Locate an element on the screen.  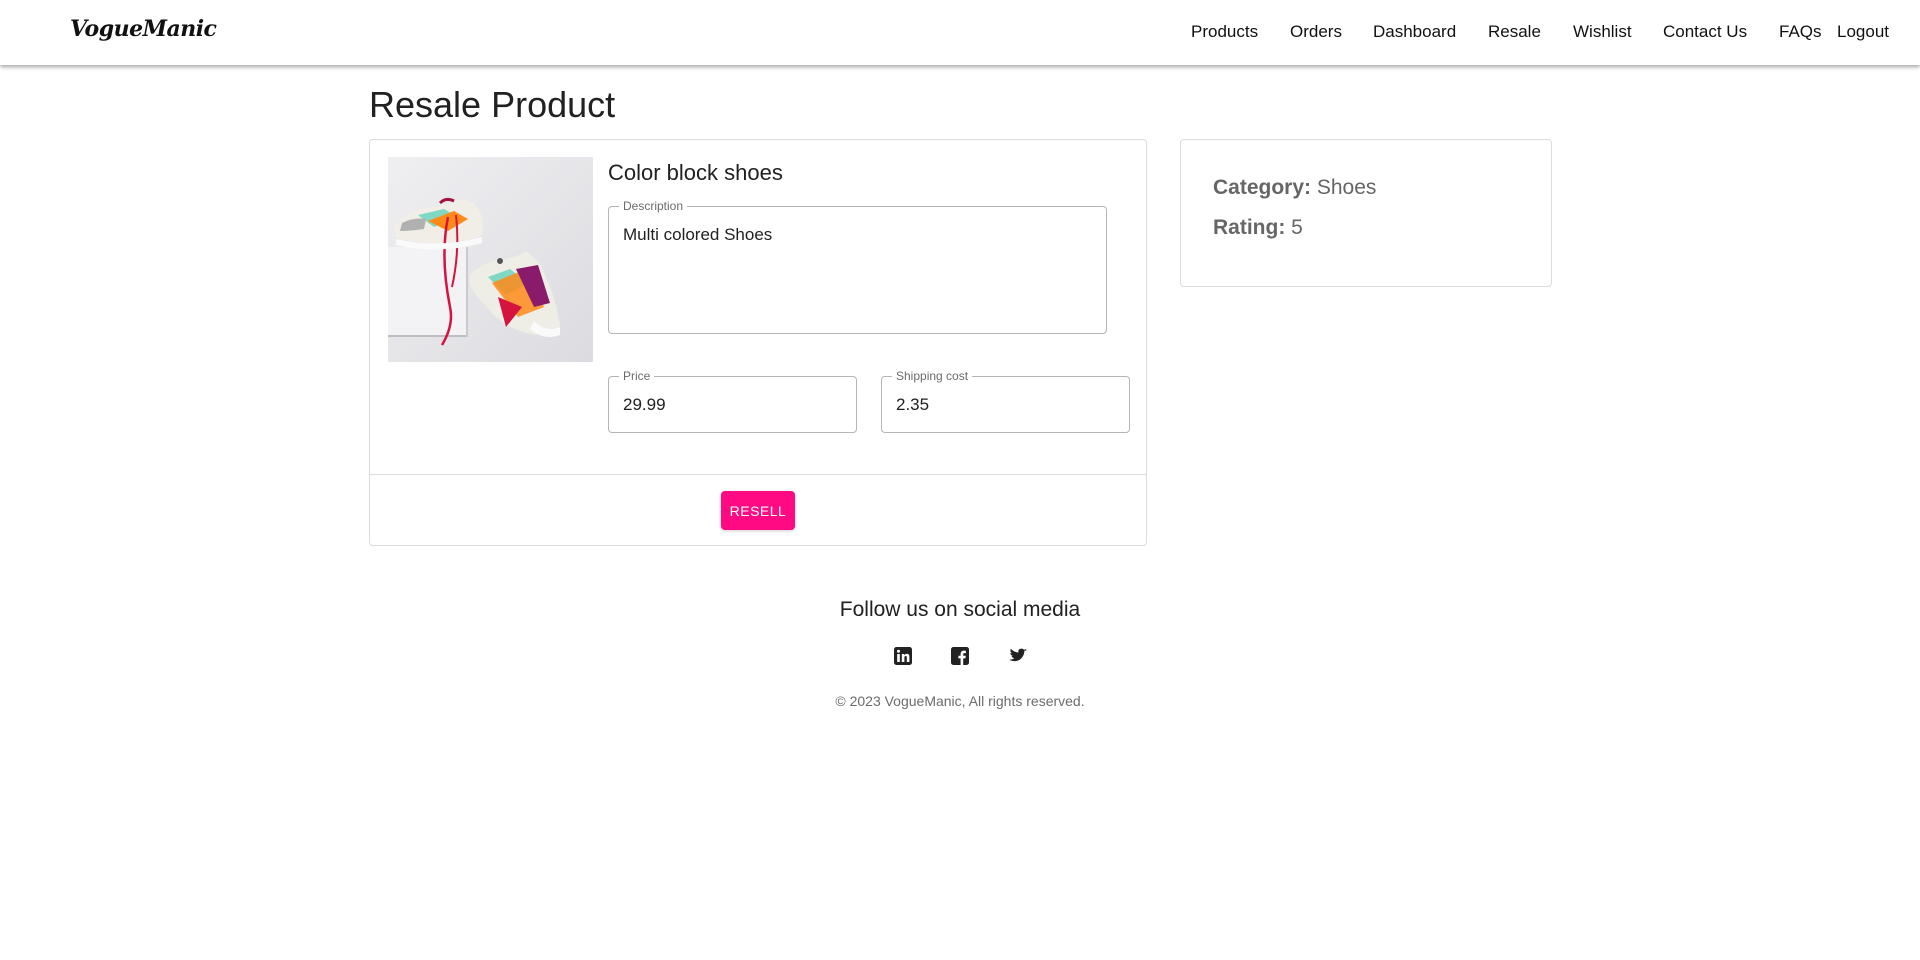
nav-orders: Orders is located at coordinates (1316, 32).